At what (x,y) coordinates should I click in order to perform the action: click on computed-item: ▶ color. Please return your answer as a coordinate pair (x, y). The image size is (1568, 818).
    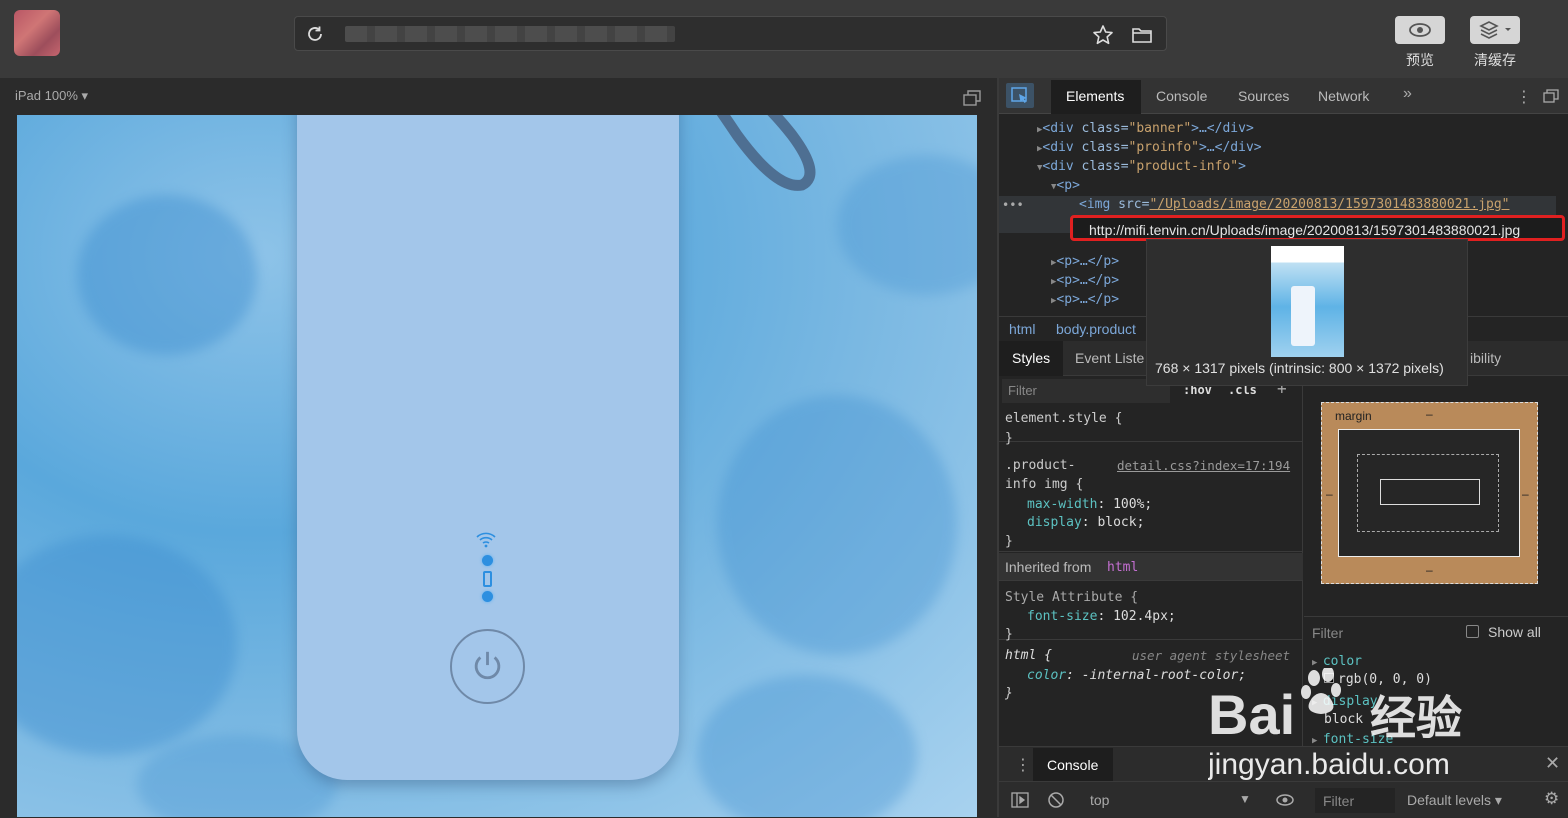
    Looking at the image, I should click on (1337, 661).